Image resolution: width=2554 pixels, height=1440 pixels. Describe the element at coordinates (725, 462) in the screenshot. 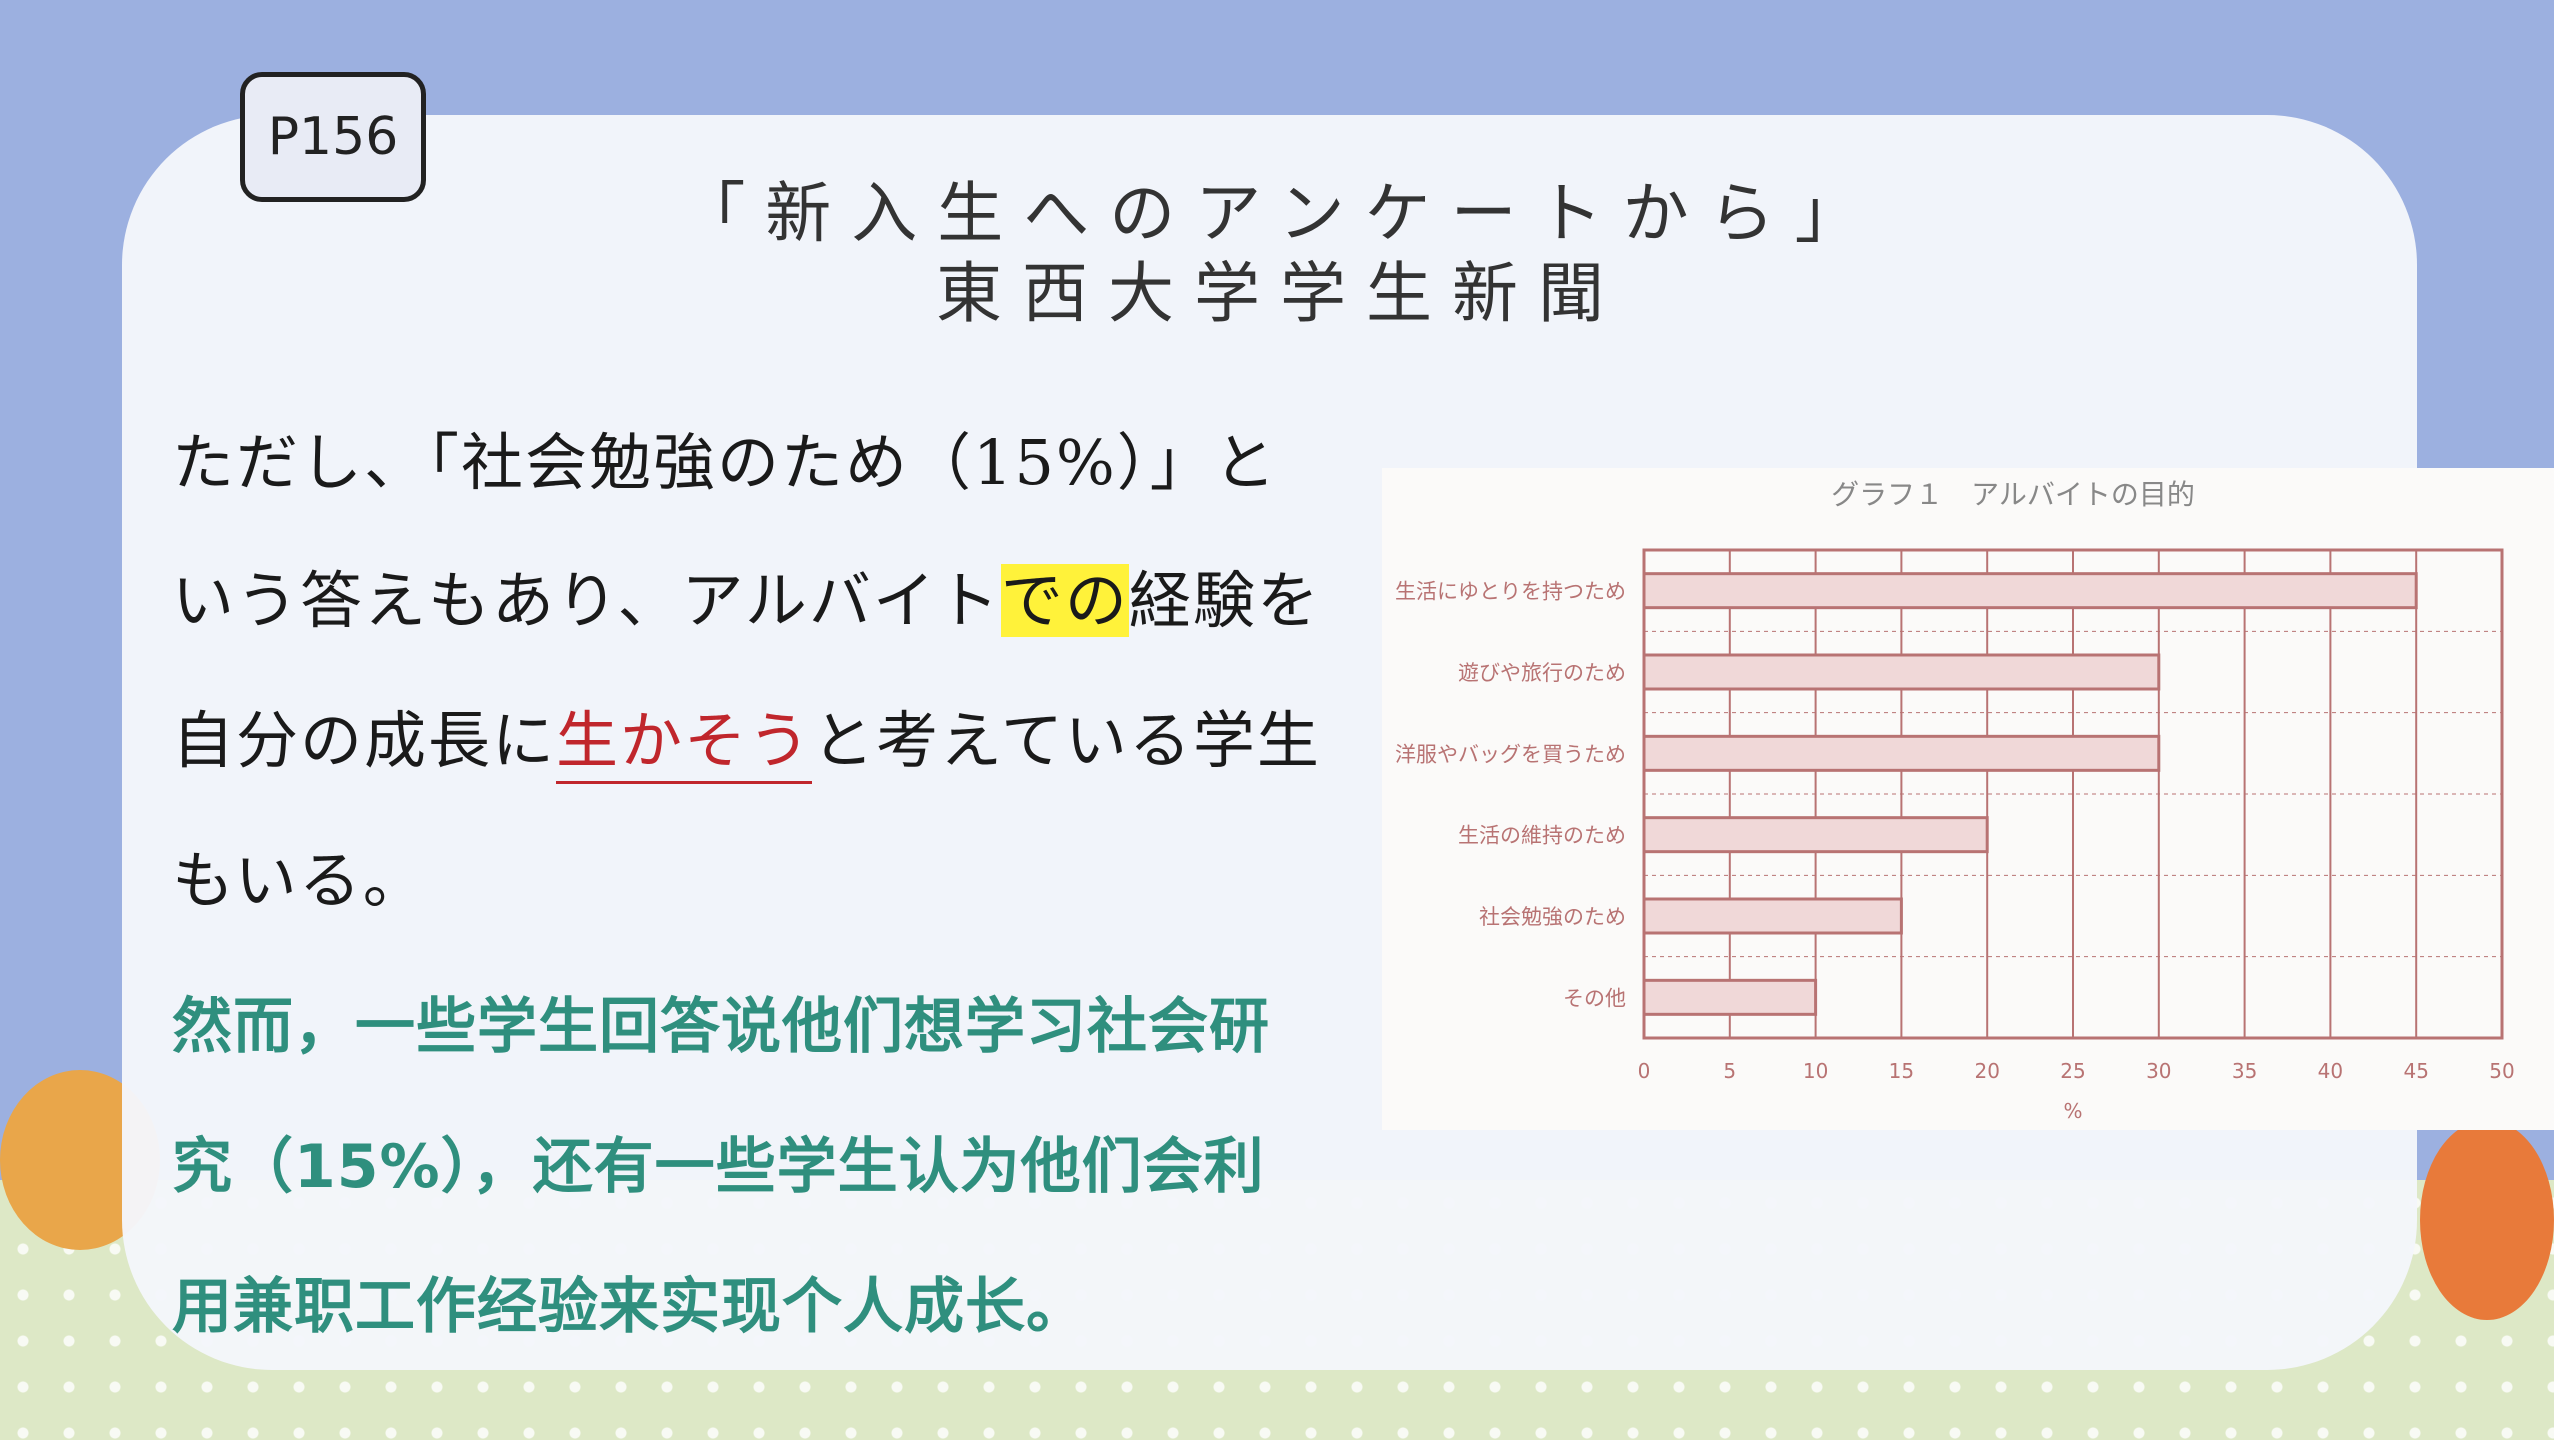

I see `japanese-line-1: ただし、「社会勉強のため（15%）」と` at that location.